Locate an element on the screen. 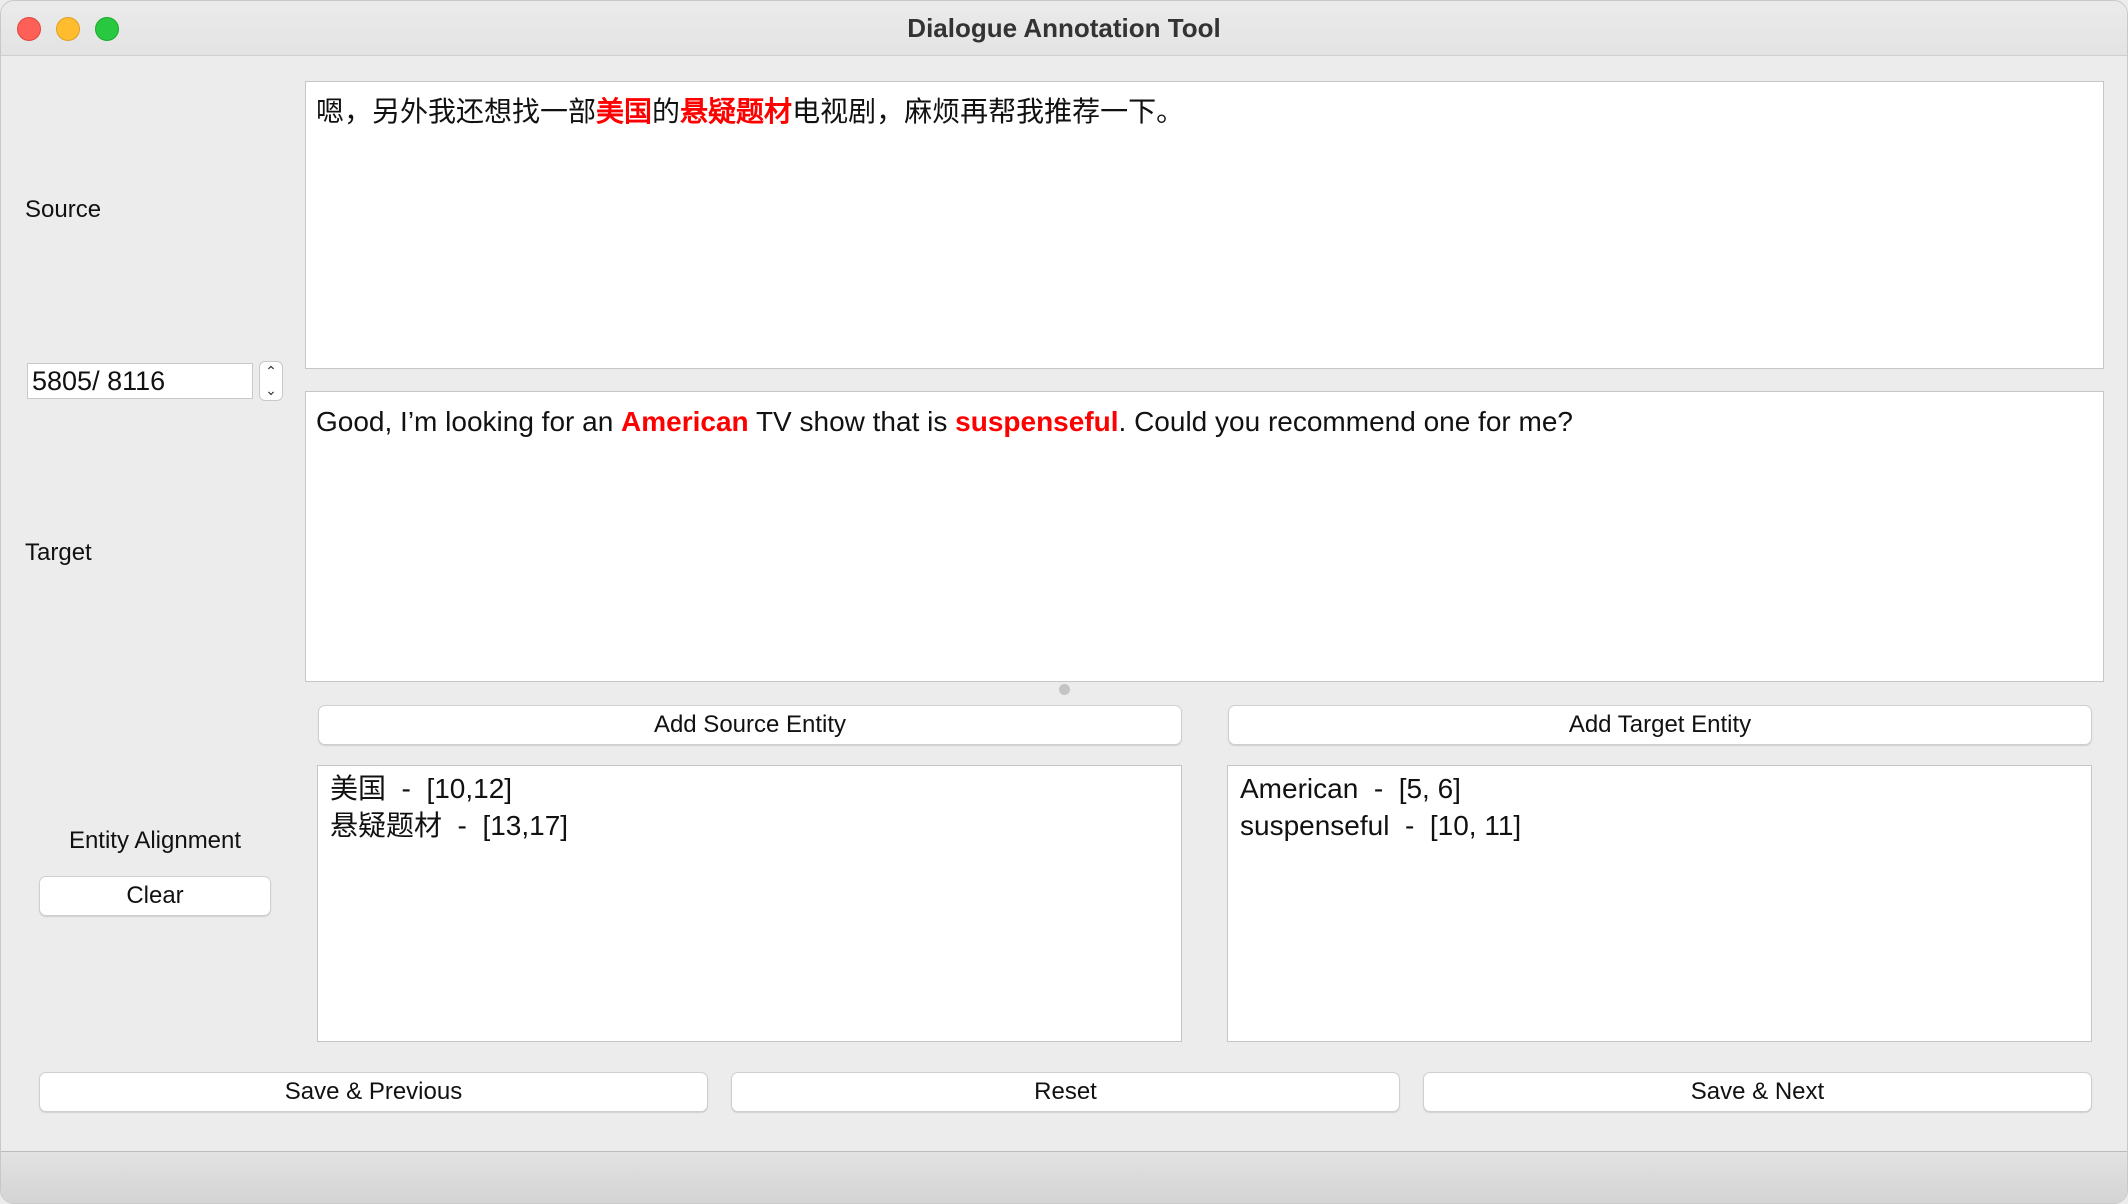  target-text-segment: TV show that is is located at coordinates (852, 421).